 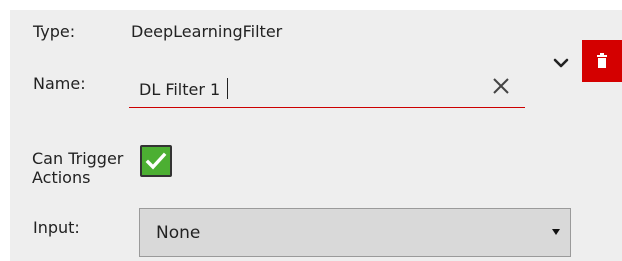 What do you see at coordinates (501, 86) in the screenshot?
I see `close-icon` at bounding box center [501, 86].